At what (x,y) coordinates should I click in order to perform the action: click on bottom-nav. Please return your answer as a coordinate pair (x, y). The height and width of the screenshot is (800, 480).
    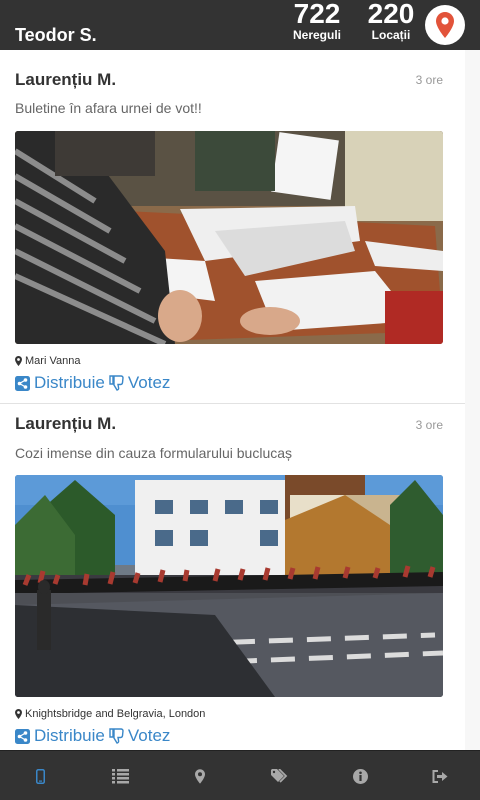
    Looking at the image, I should click on (240, 775).